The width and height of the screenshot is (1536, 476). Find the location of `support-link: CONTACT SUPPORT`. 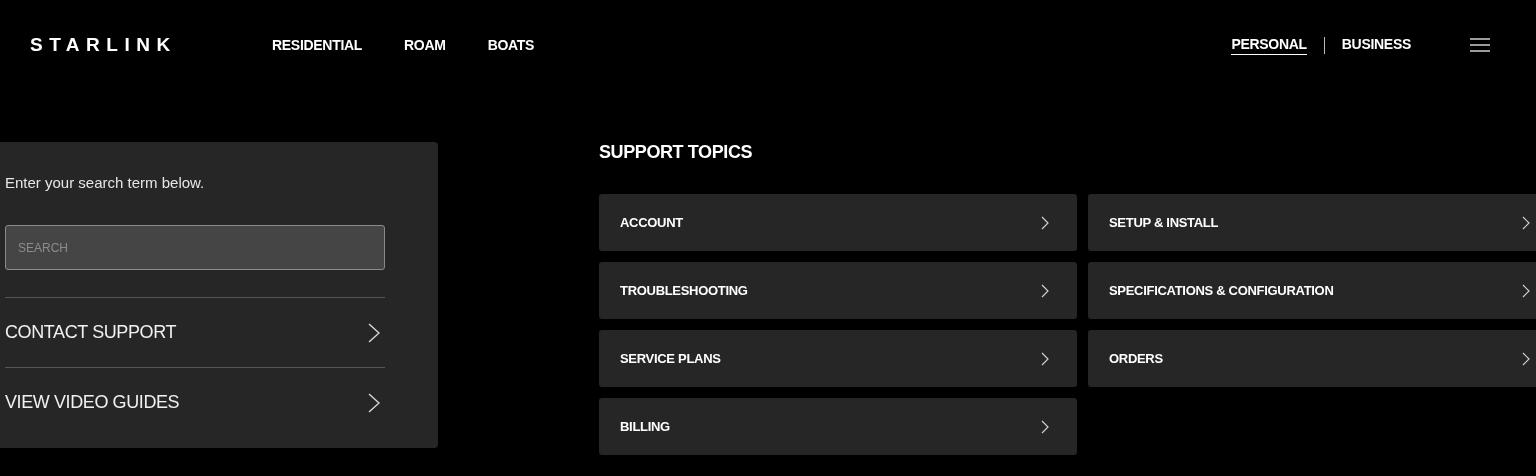

support-link: CONTACT SUPPORT is located at coordinates (91, 332).